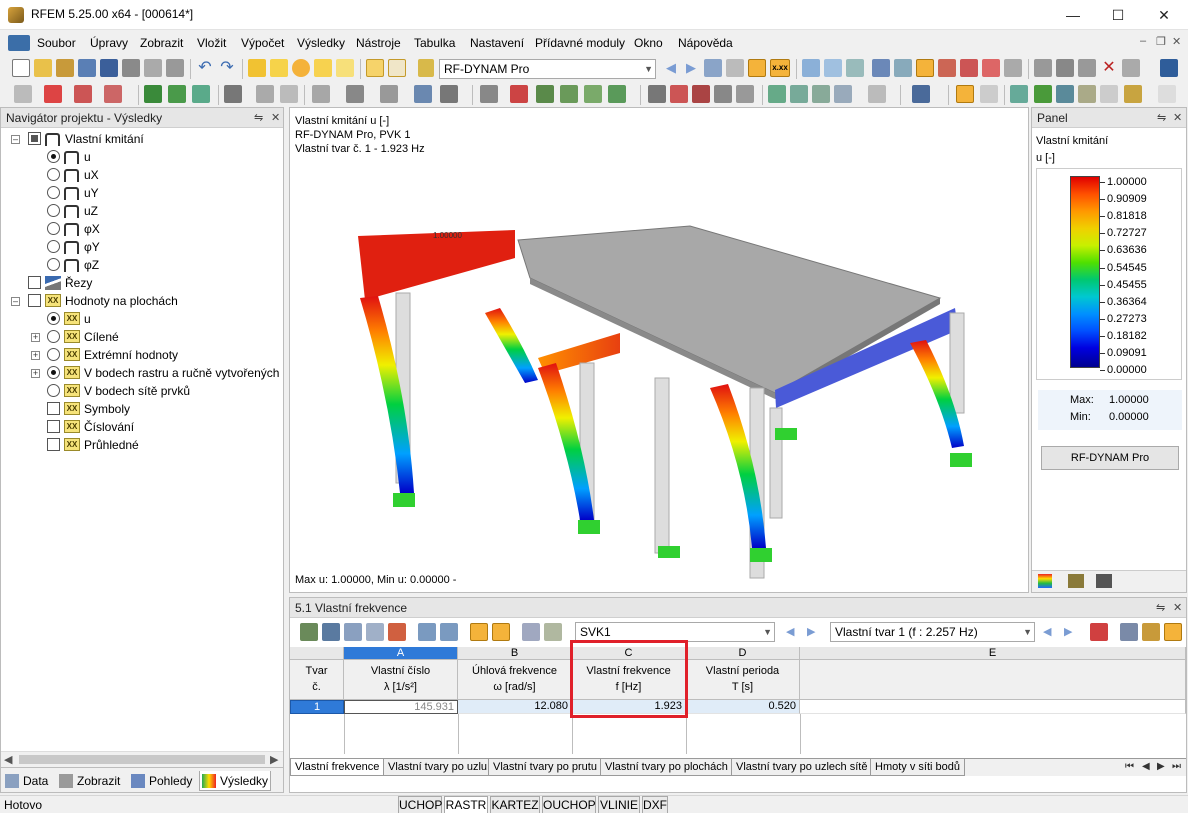  Describe the element at coordinates (15, 301) in the screenshot. I see `collapse-icon: –` at that location.